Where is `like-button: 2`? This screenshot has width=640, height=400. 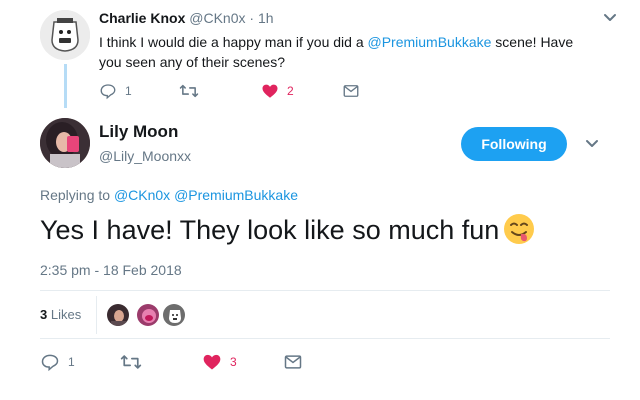 like-button: 2 is located at coordinates (277, 91).